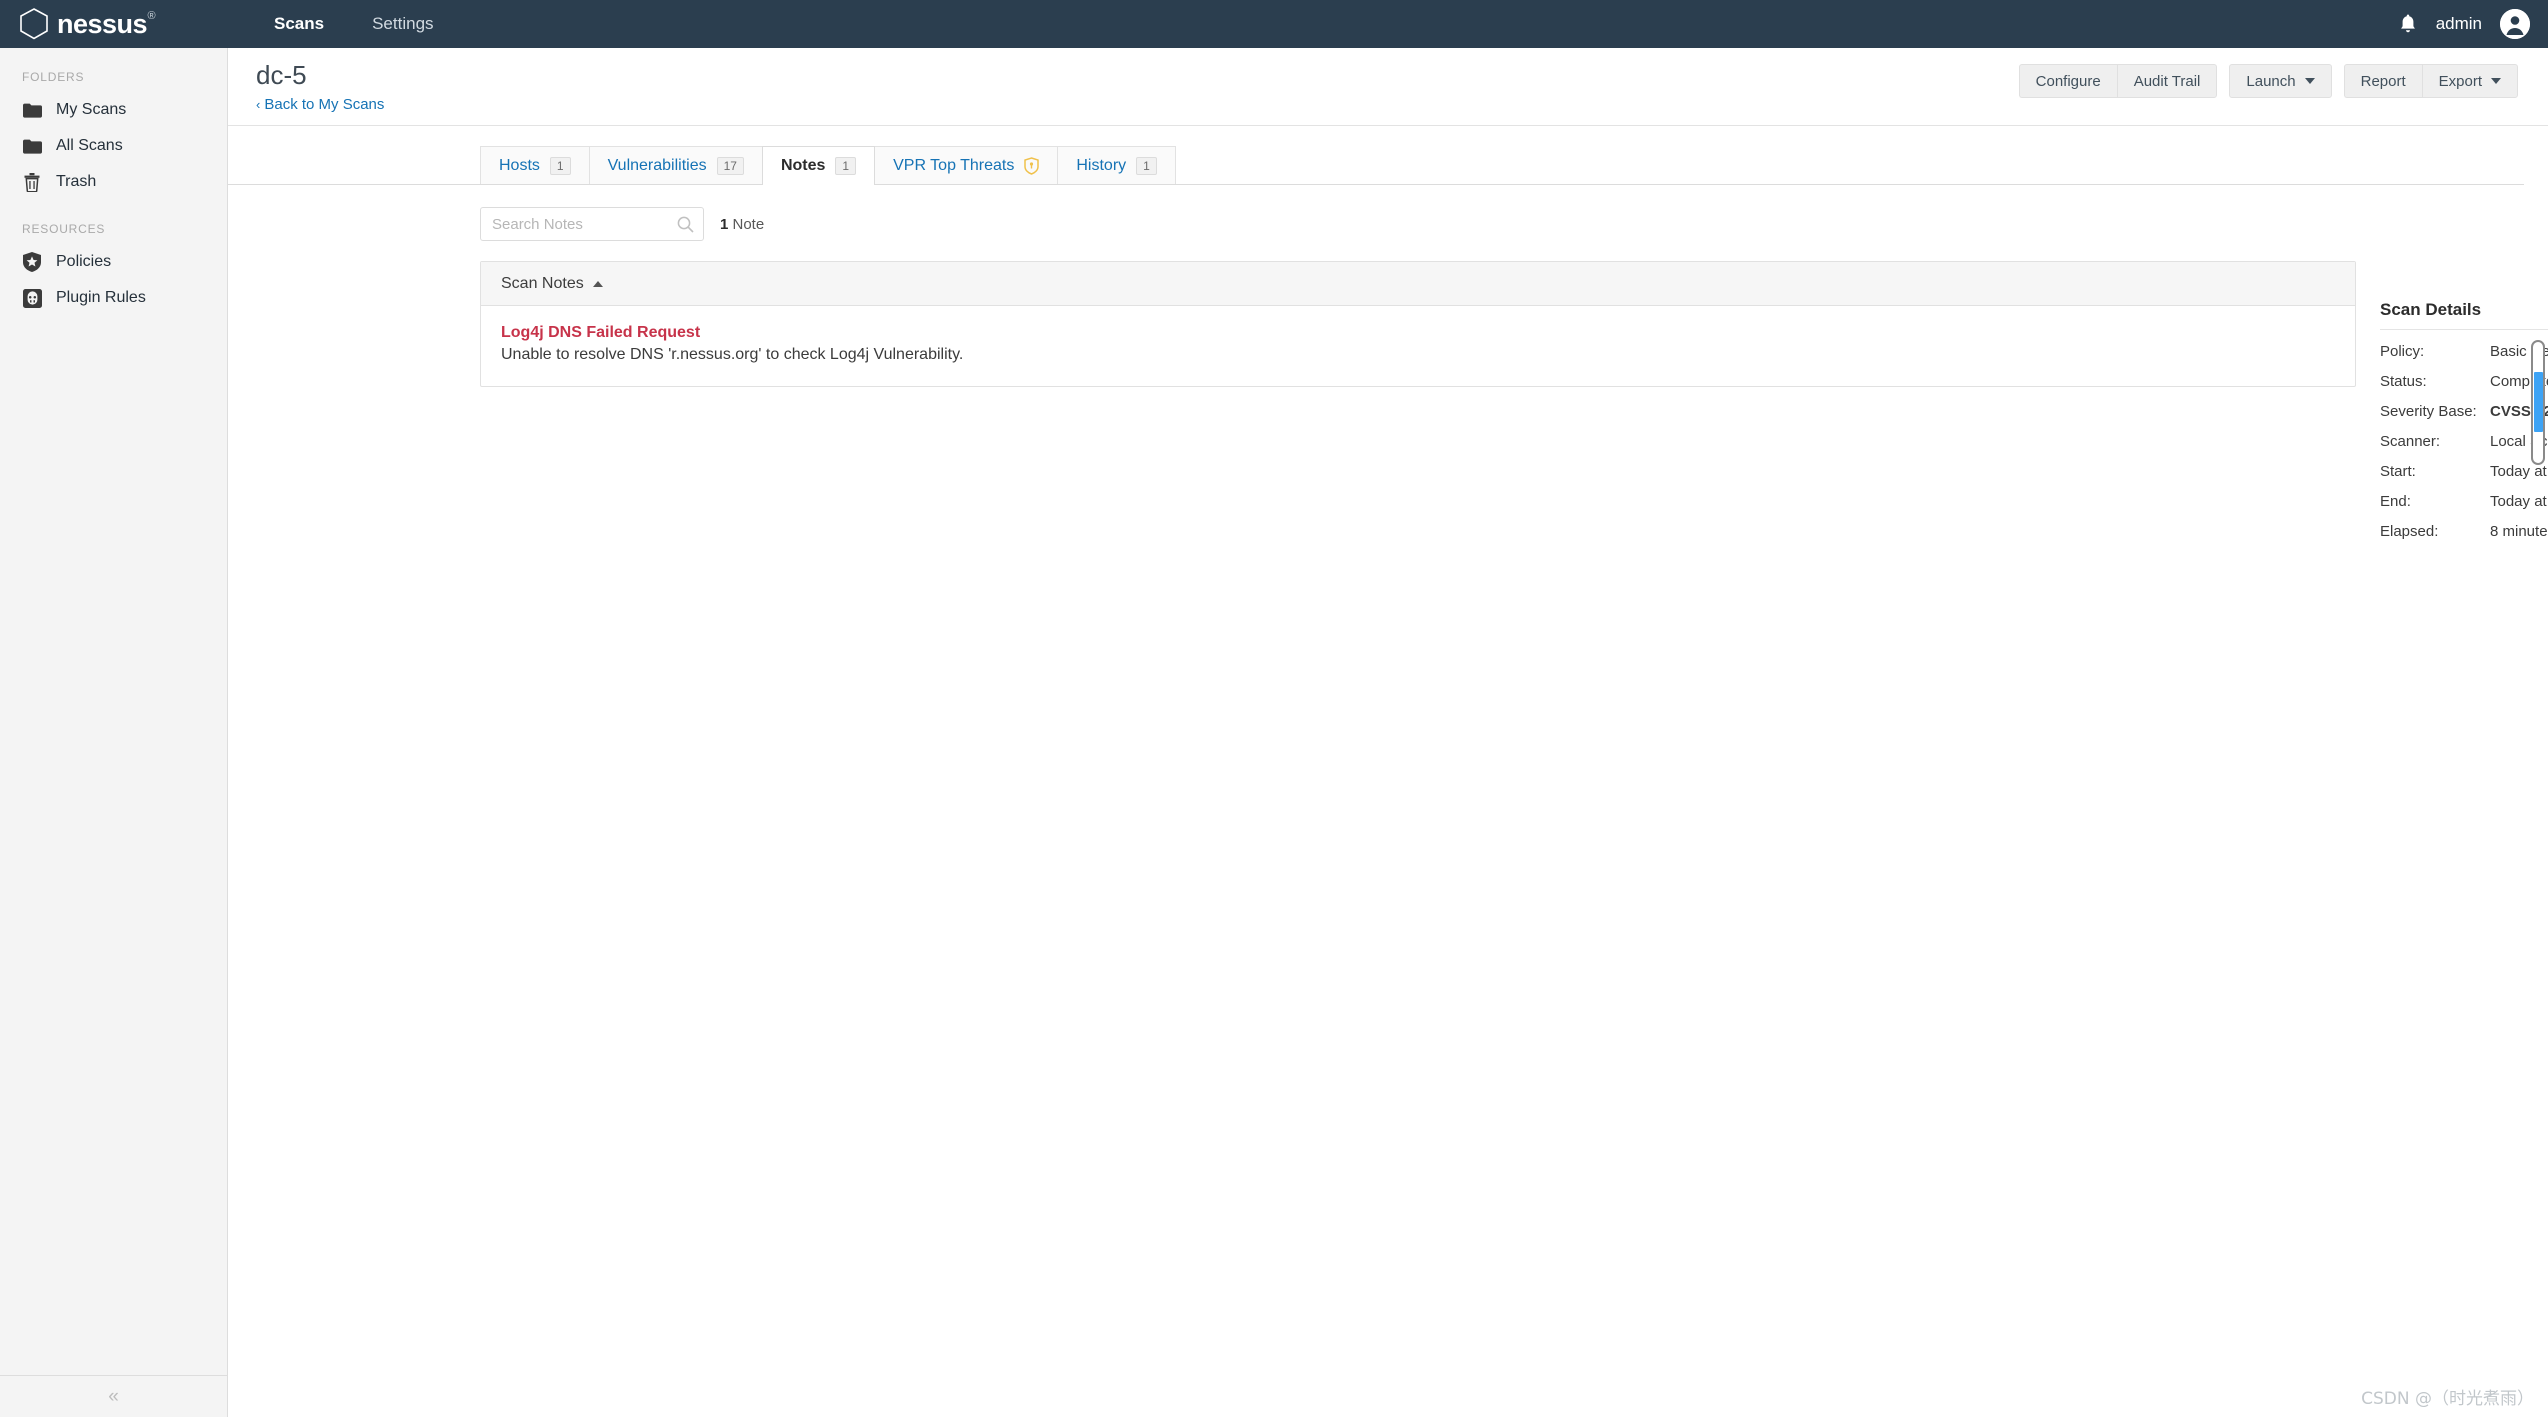 The image size is (2548, 1417). Describe the element at coordinates (2398, 471) in the screenshot. I see `detail-key: Start:` at that location.